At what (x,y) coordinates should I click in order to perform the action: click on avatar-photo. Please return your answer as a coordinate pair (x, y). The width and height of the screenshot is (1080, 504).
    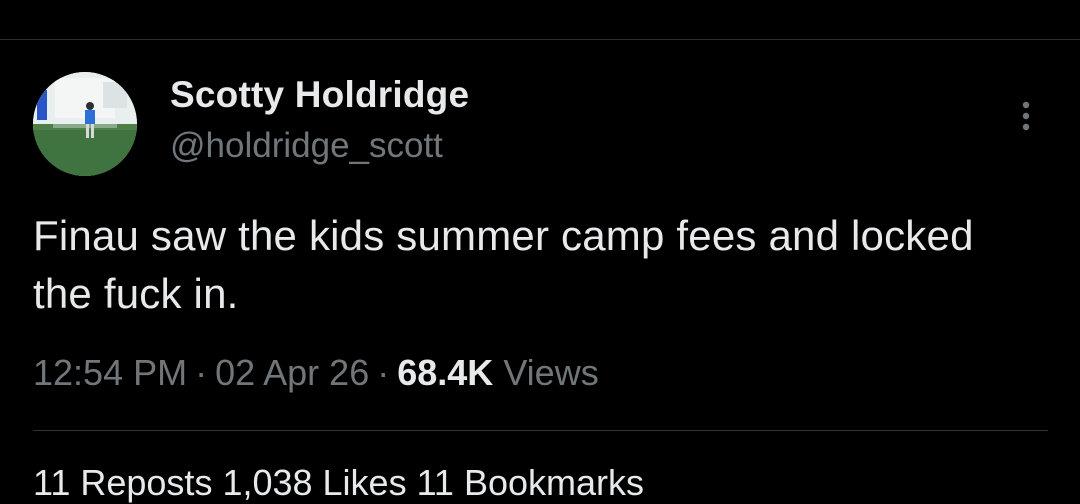
    Looking at the image, I should click on (85, 124).